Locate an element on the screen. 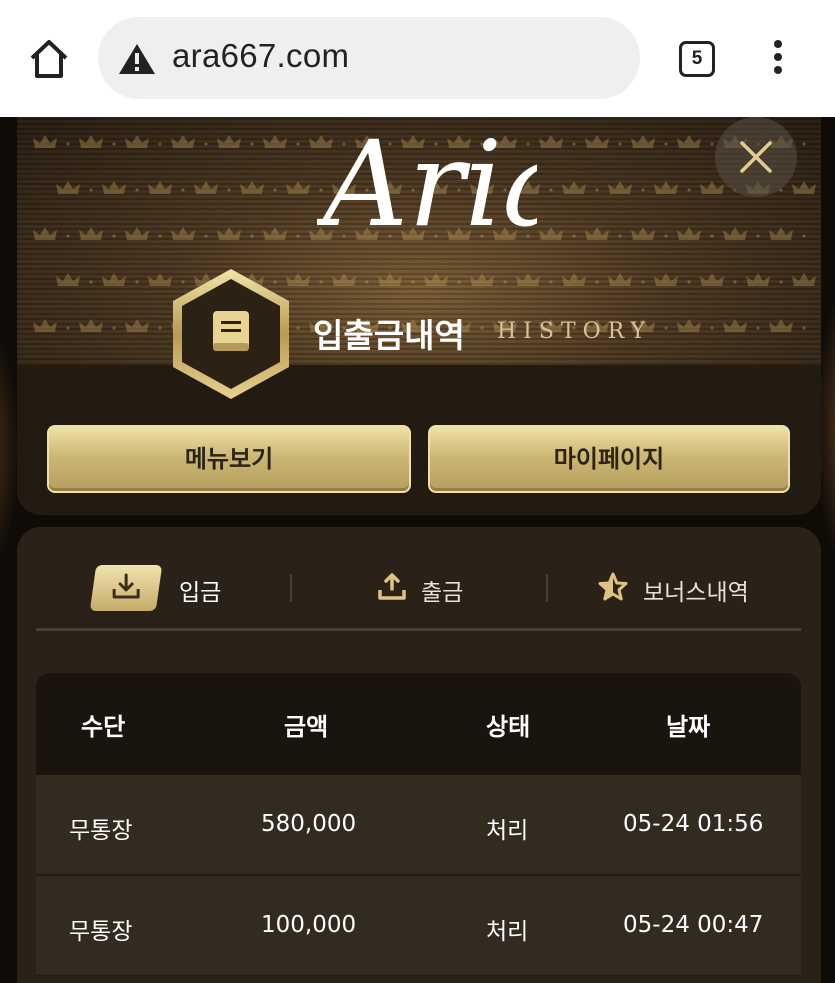 Image resolution: width=835 pixels, height=983 pixels. tab-deposit-label: 입금 is located at coordinates (200, 593).